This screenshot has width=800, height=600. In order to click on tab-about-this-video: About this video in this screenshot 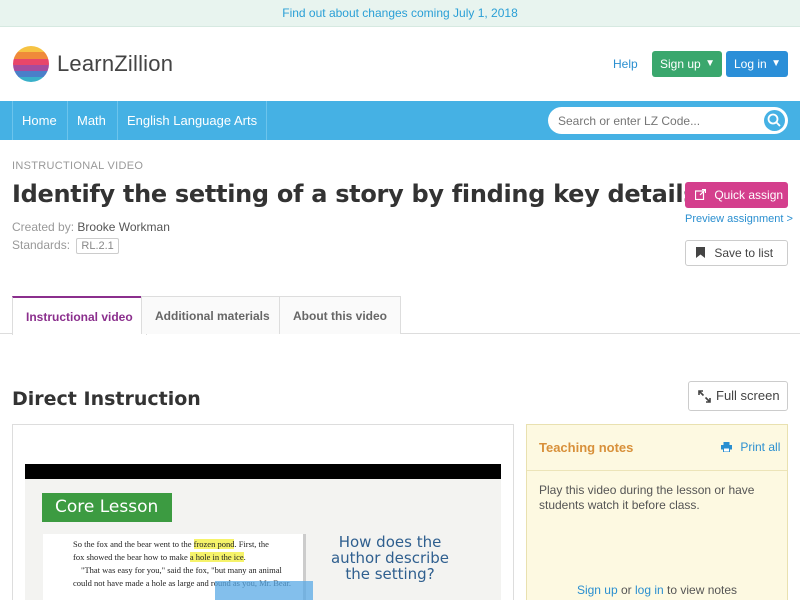, I will do `click(340, 315)`.